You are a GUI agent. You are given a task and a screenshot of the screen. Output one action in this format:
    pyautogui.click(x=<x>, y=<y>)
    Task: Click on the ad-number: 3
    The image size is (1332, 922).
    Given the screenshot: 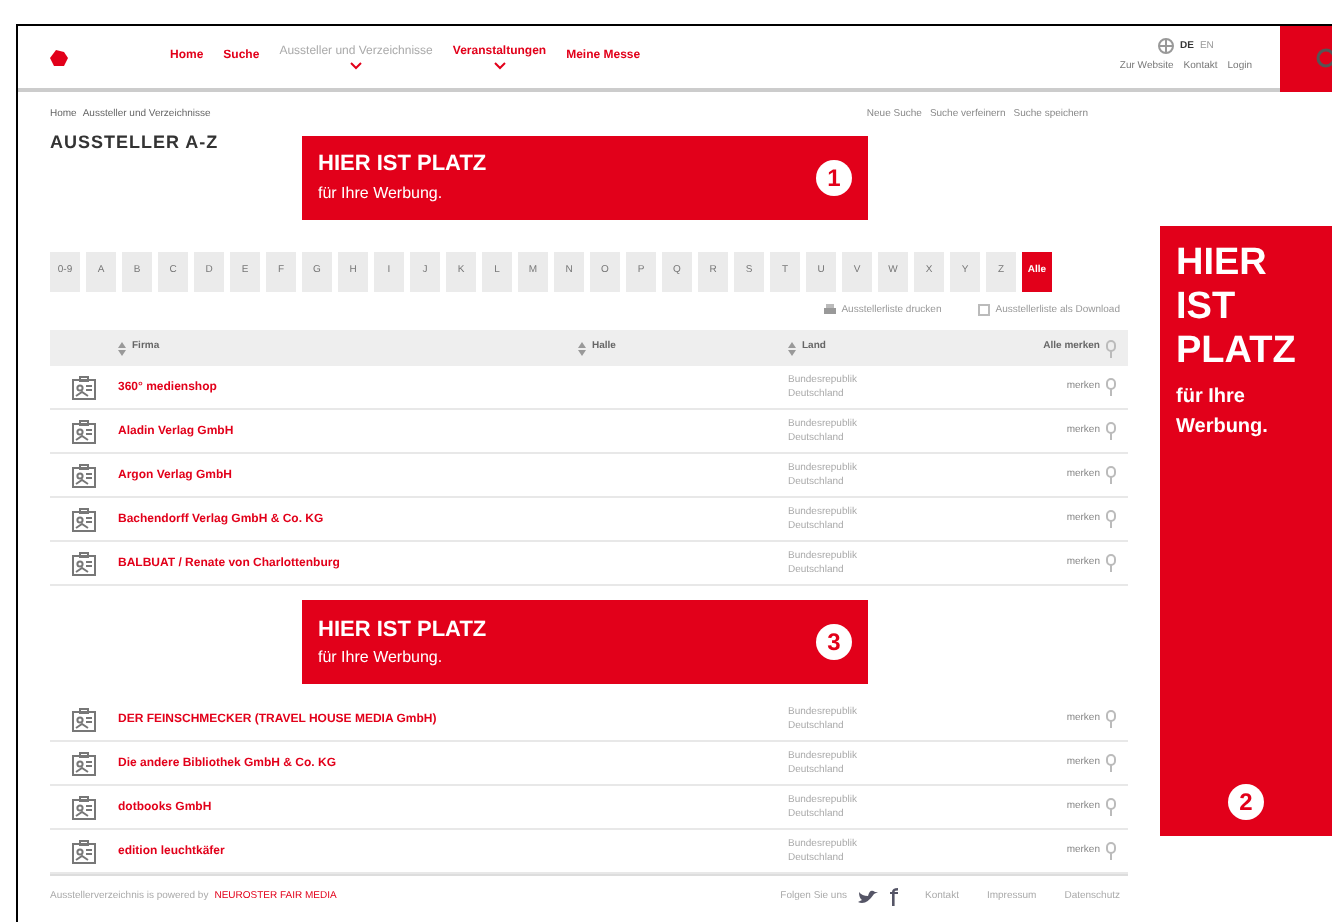 What is the action you would take?
    pyautogui.click(x=834, y=642)
    